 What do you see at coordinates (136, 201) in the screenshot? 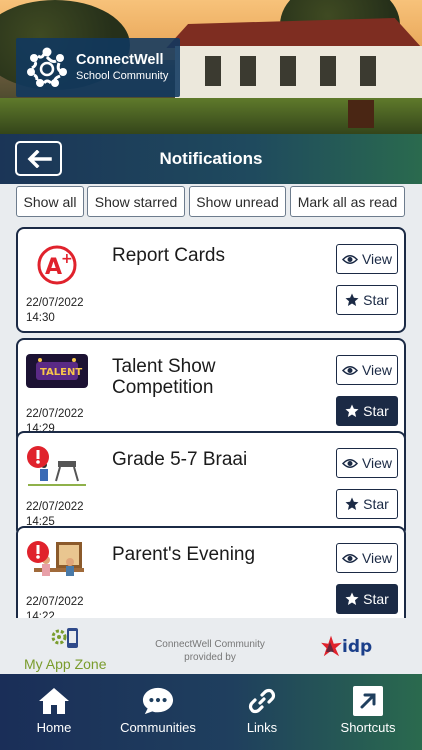
I see `show-starred-button: Show starred` at bounding box center [136, 201].